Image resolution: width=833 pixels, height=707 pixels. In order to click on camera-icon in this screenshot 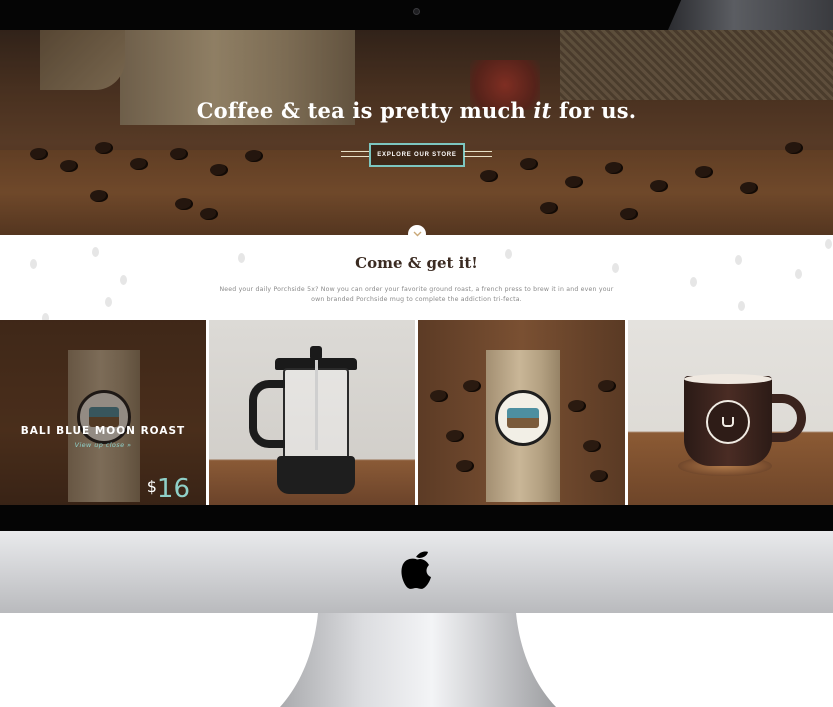, I will do `click(416, 11)`.